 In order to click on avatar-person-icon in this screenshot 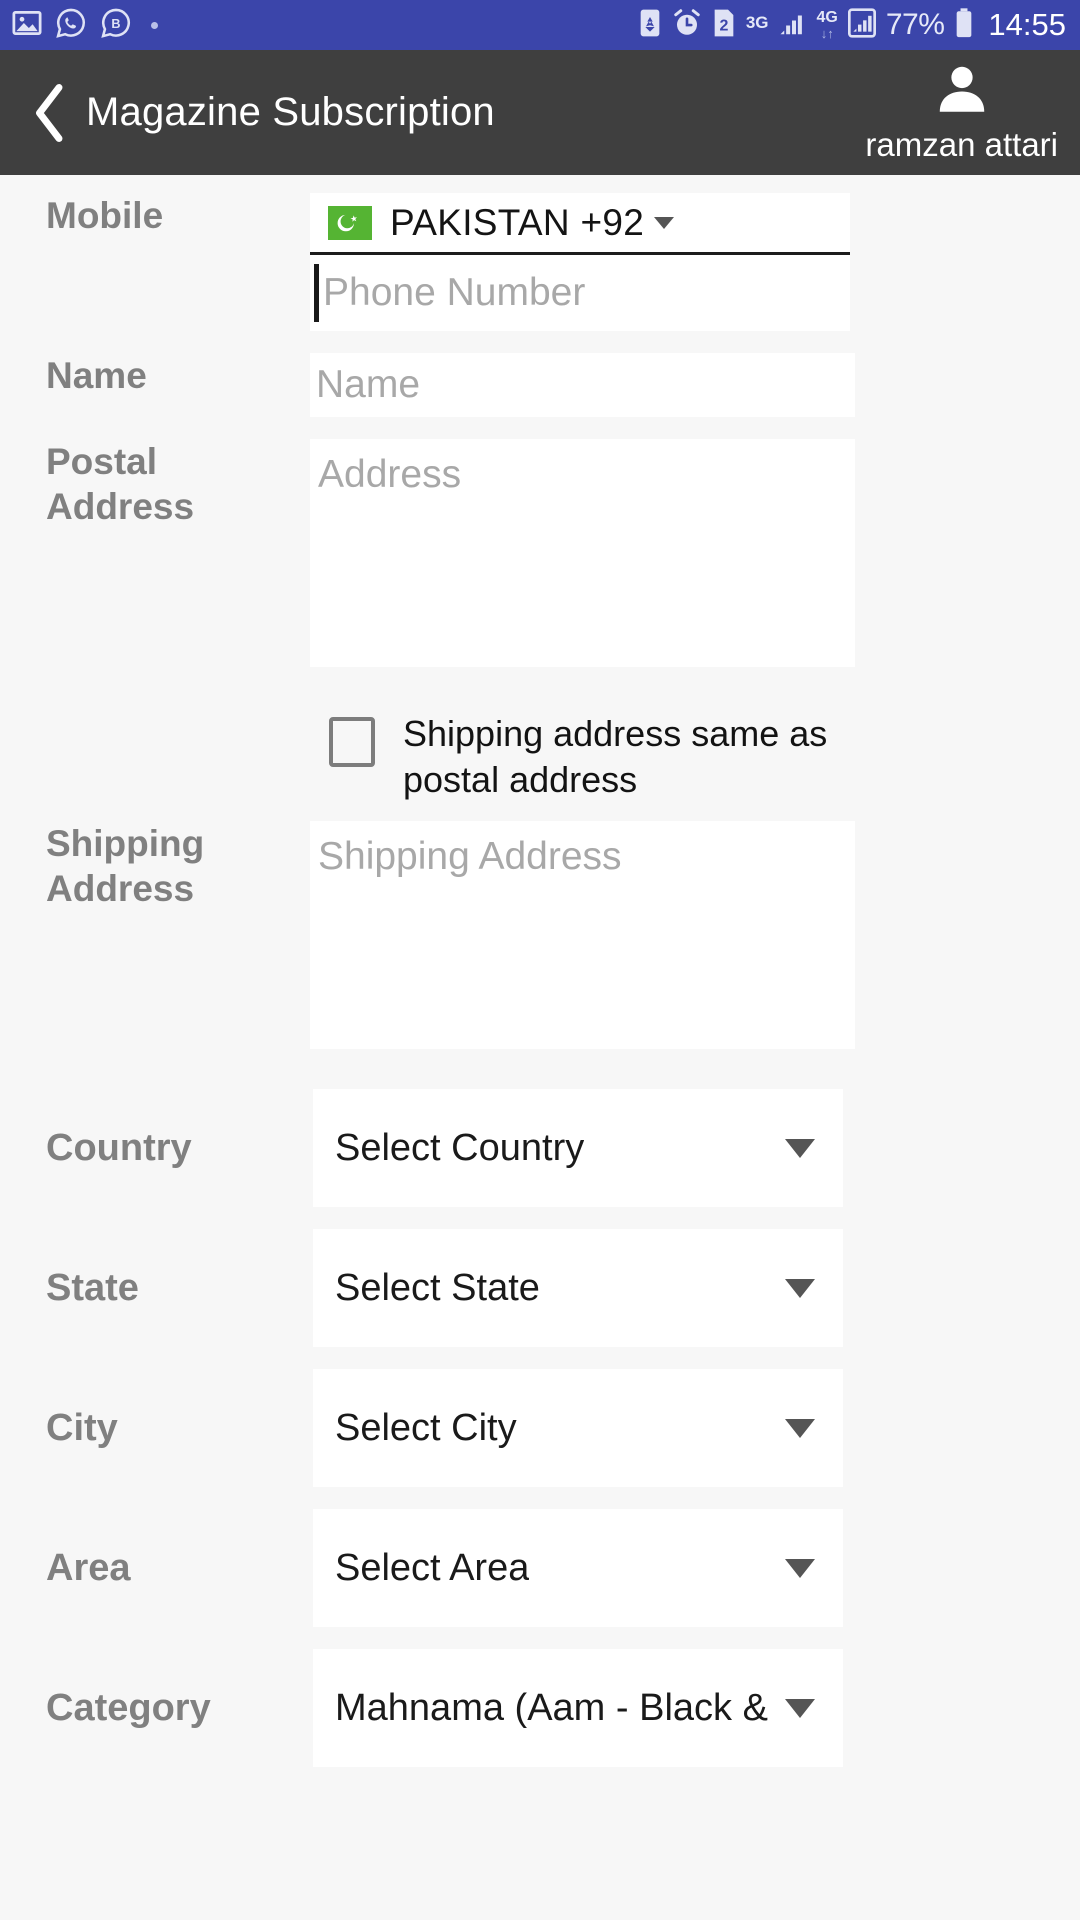, I will do `click(962, 92)`.